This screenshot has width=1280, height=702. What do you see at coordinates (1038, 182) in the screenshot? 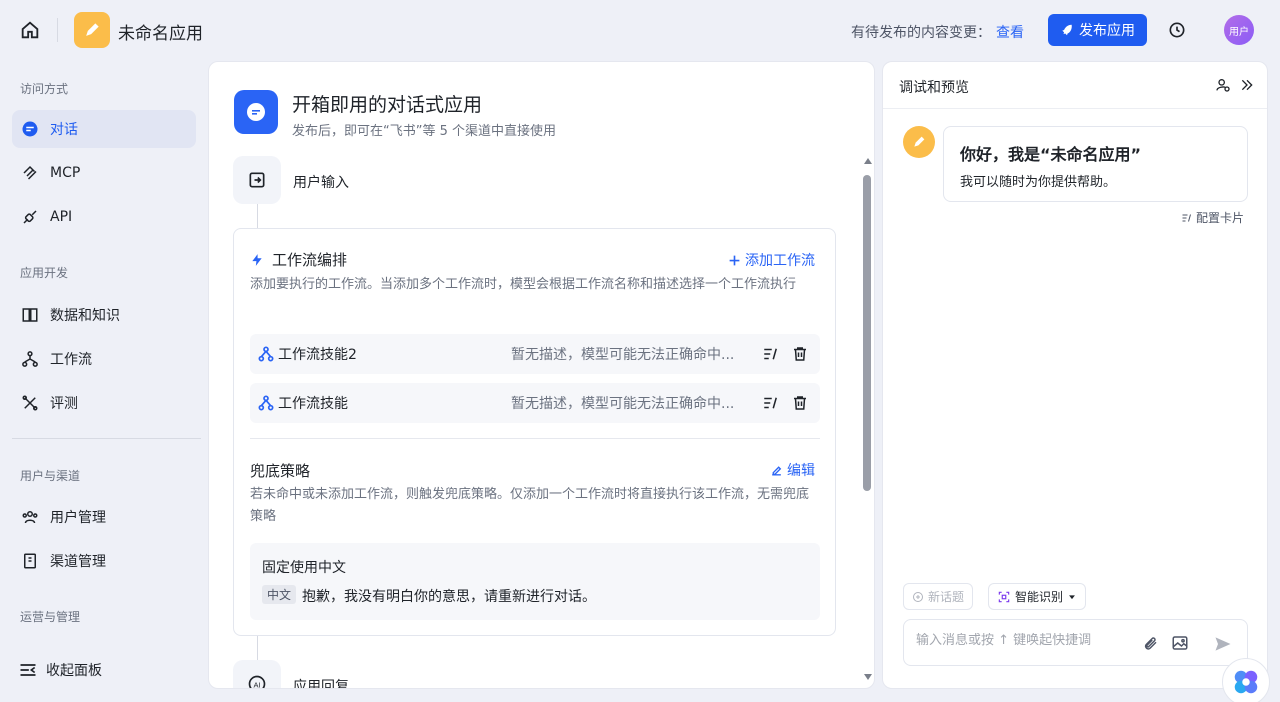
I see `greeting-text: 我可以随时为你提供帮助。` at bounding box center [1038, 182].